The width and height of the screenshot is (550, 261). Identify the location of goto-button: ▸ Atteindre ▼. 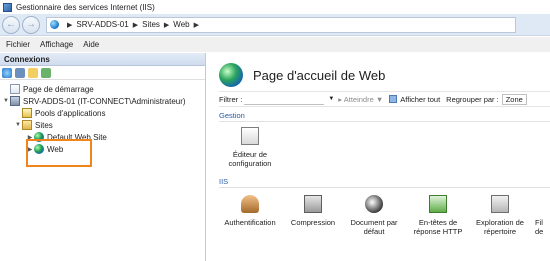
(360, 99).